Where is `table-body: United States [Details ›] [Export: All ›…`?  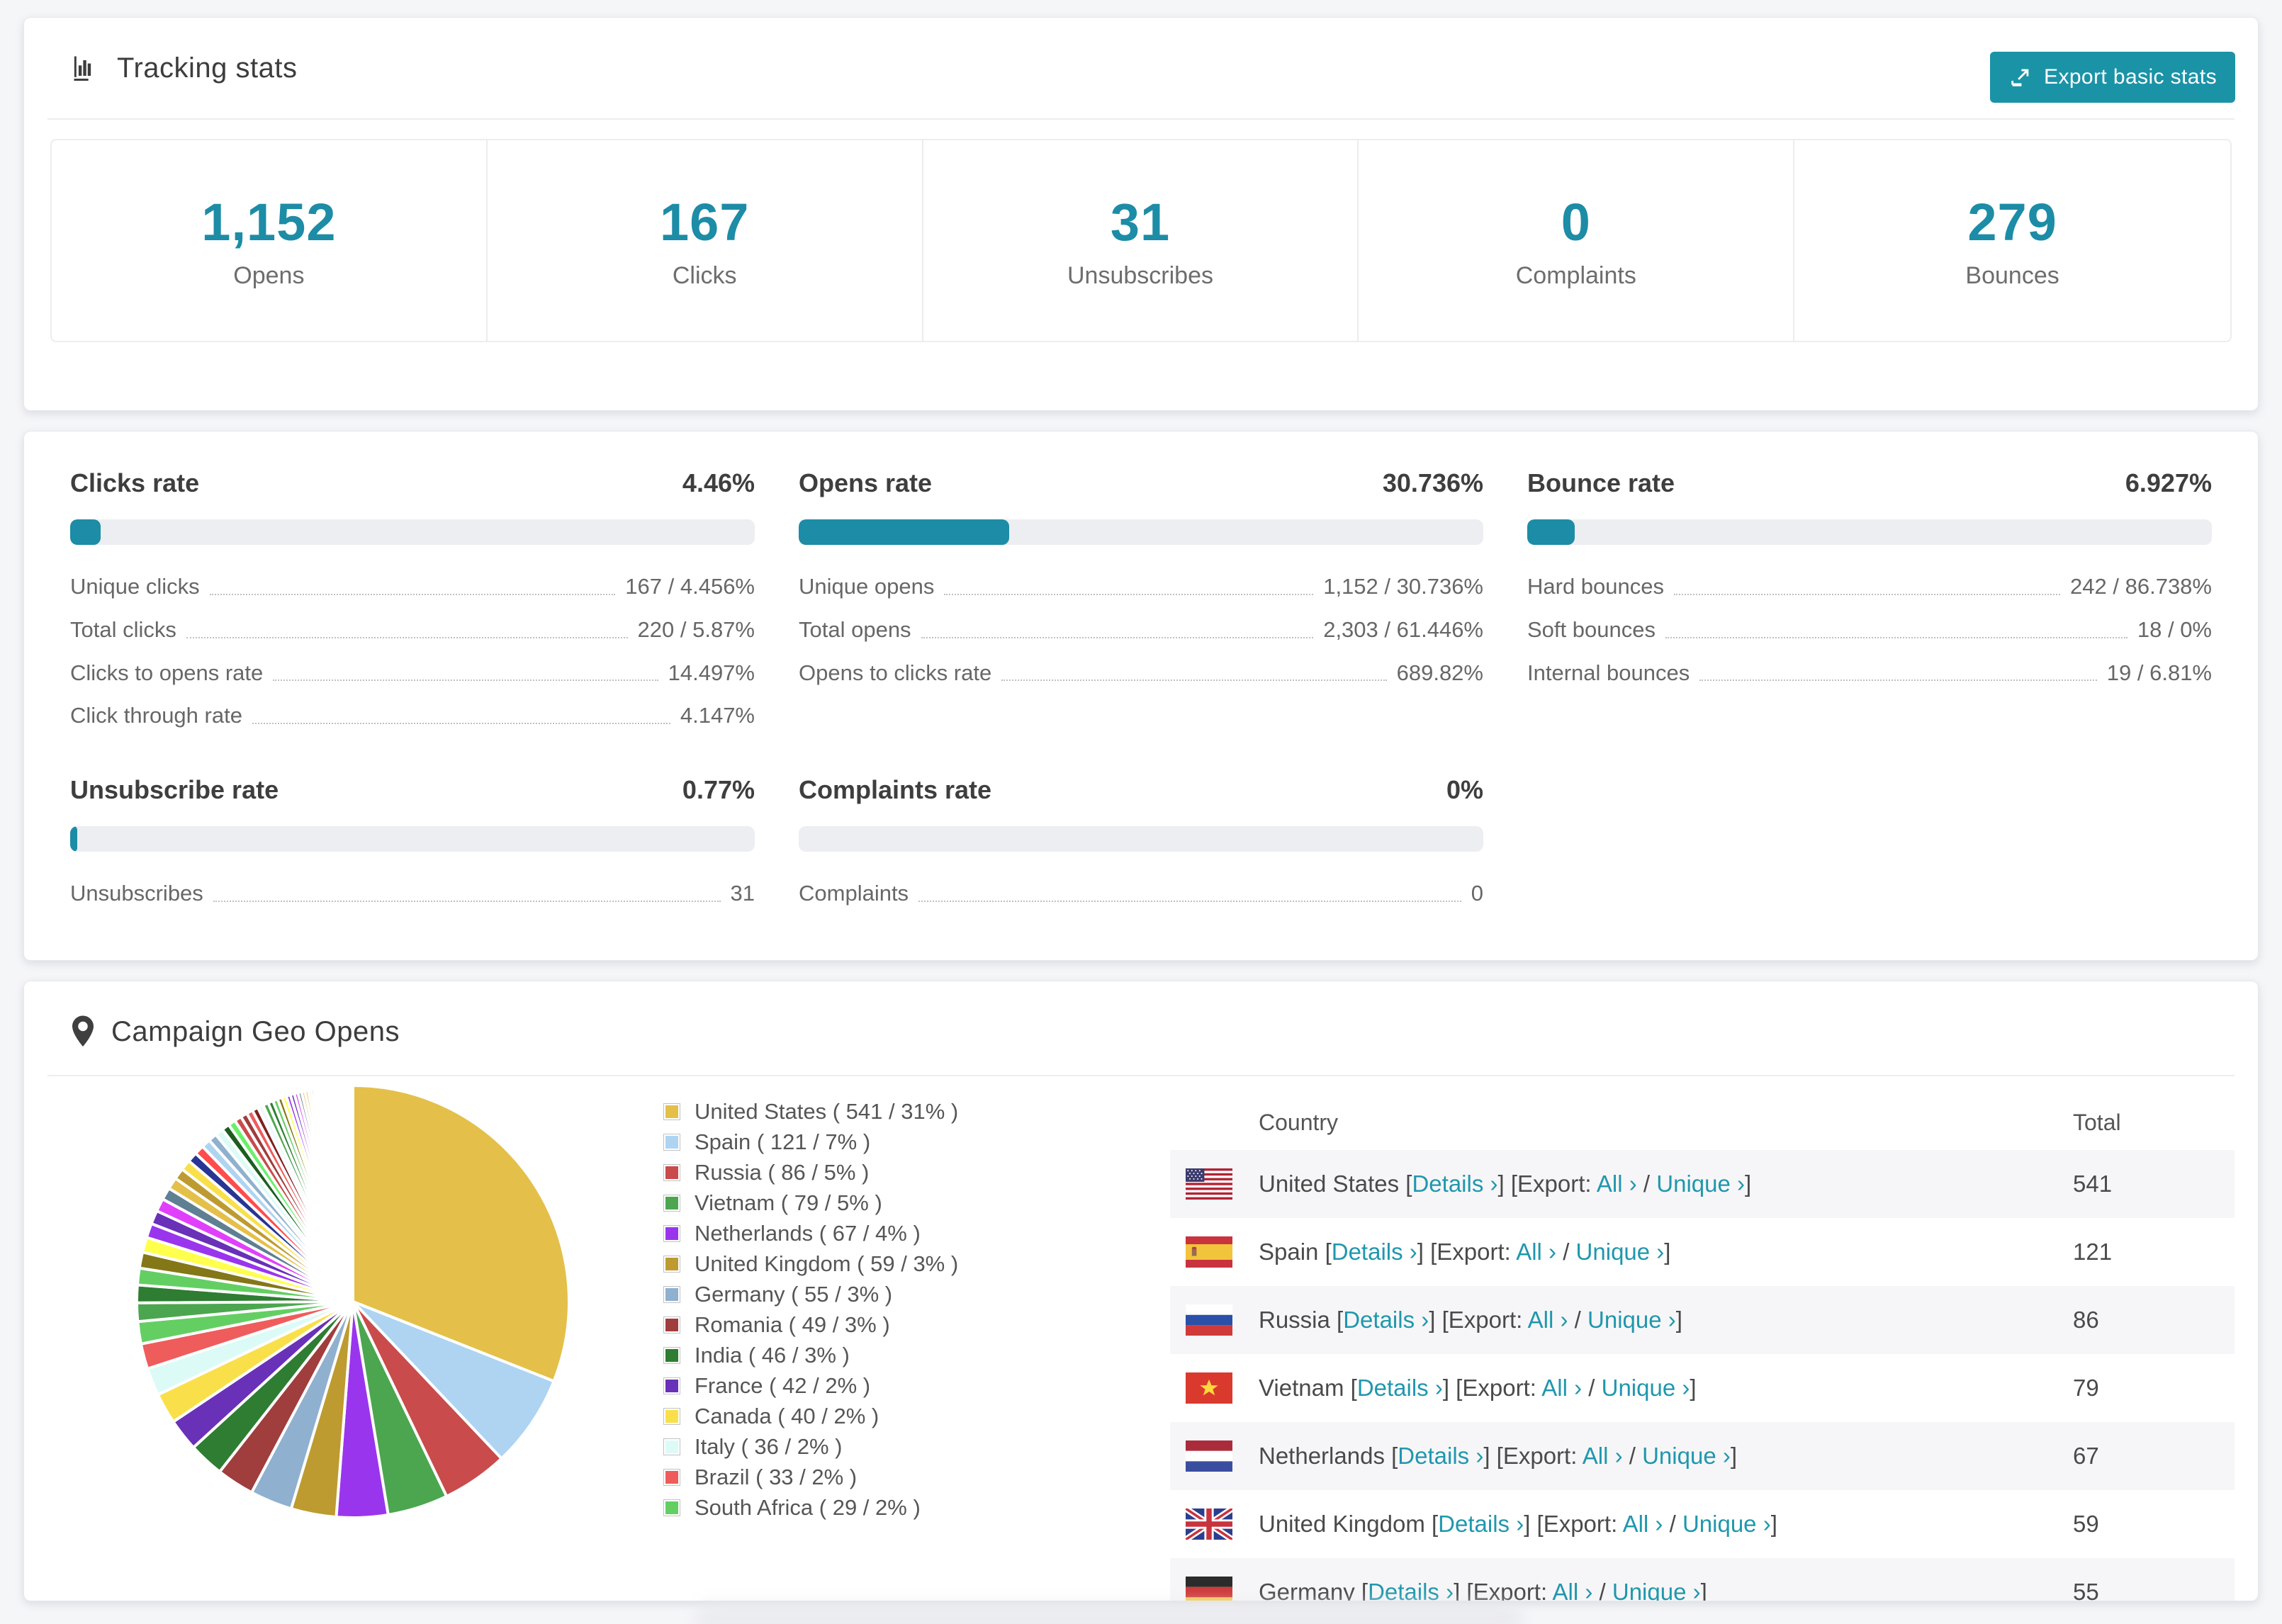 table-body: United States [Details ›] [Export: All ›… is located at coordinates (1703, 1376).